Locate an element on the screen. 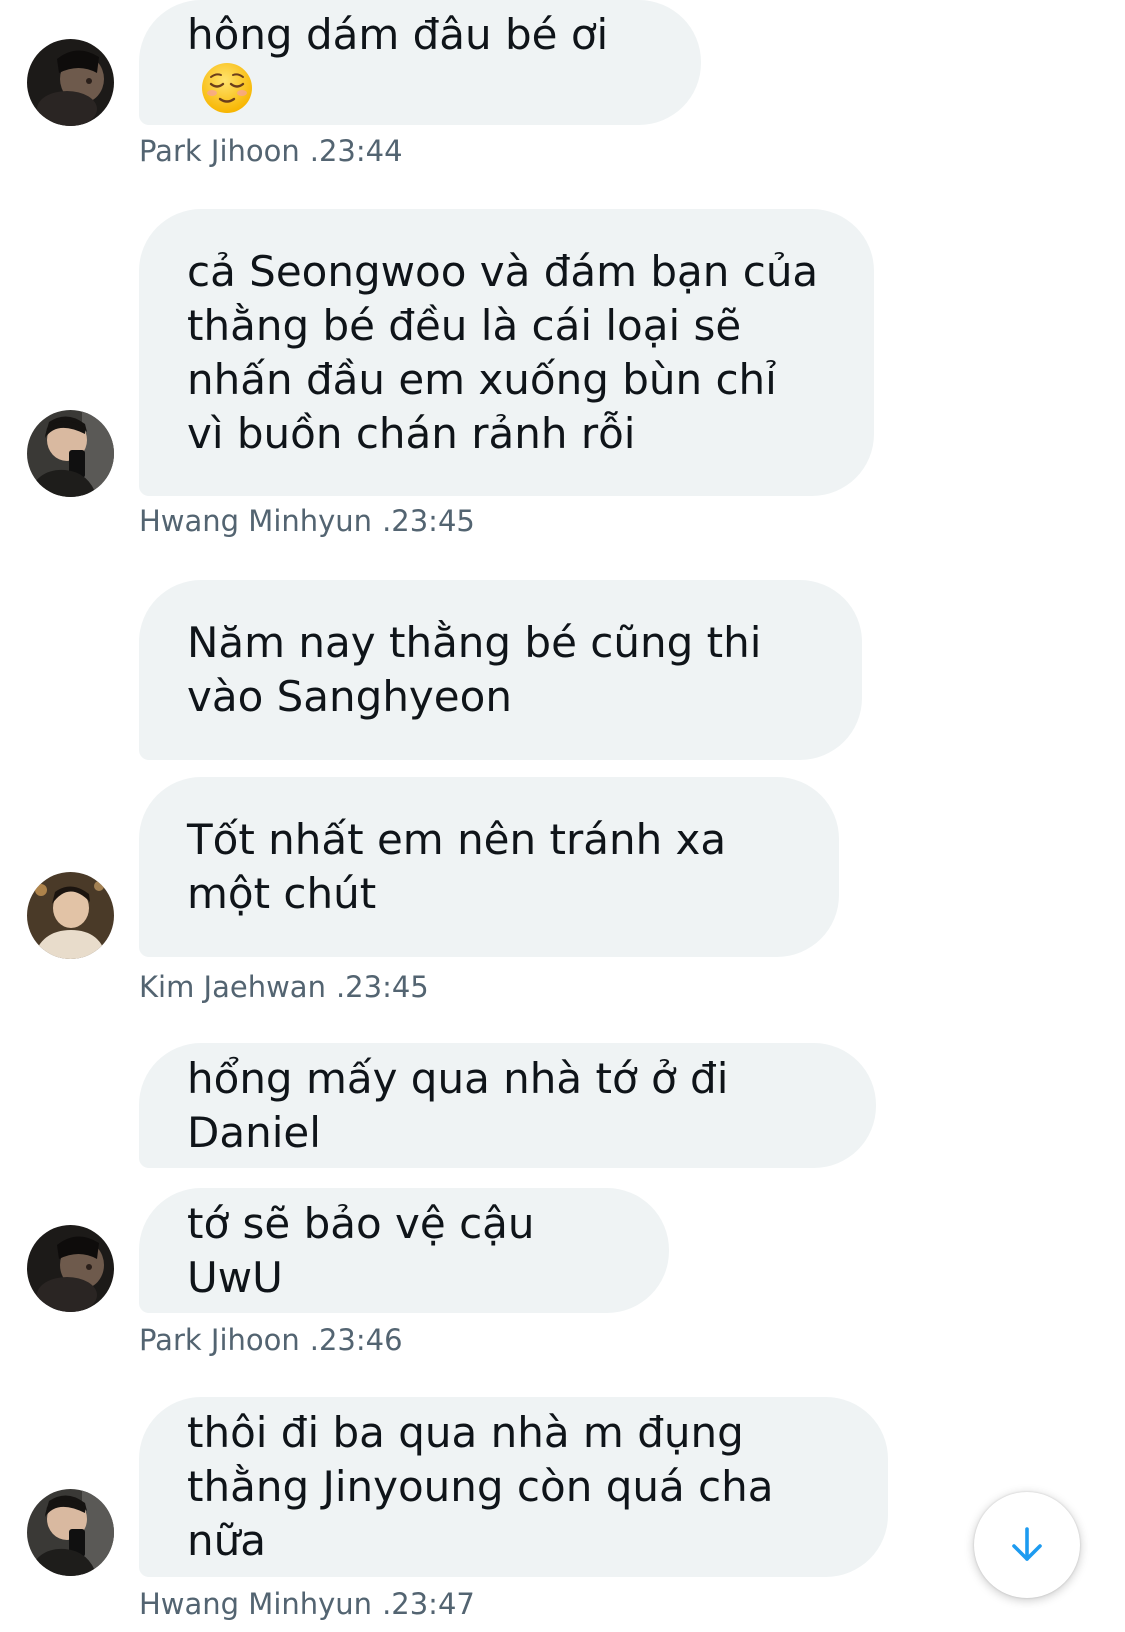 The width and height of the screenshot is (1125, 1632). timestamp: .23:47 is located at coordinates (428, 1604).